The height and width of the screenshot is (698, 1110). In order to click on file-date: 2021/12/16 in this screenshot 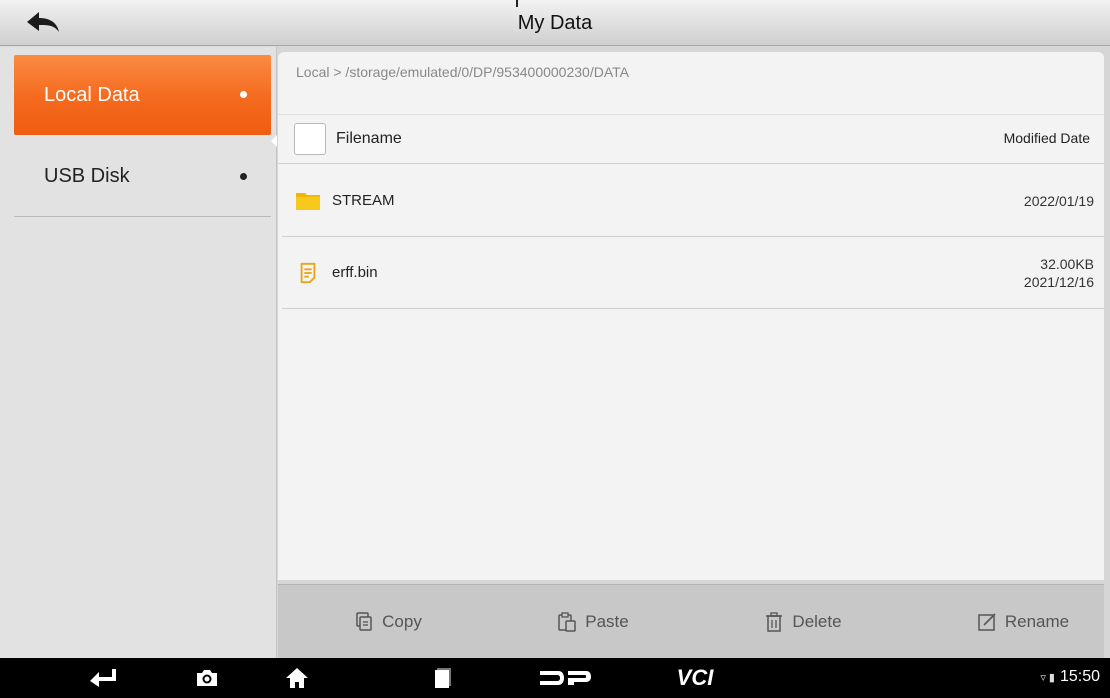, I will do `click(1058, 282)`.